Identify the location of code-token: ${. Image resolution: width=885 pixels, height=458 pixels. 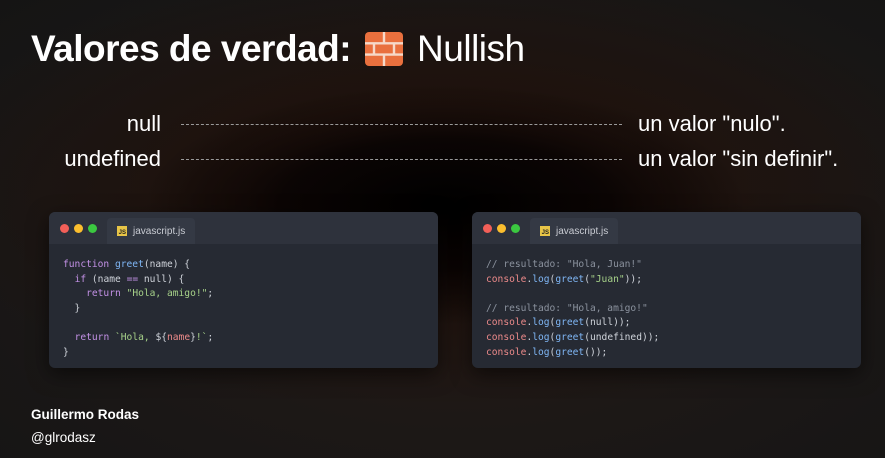
(161, 337).